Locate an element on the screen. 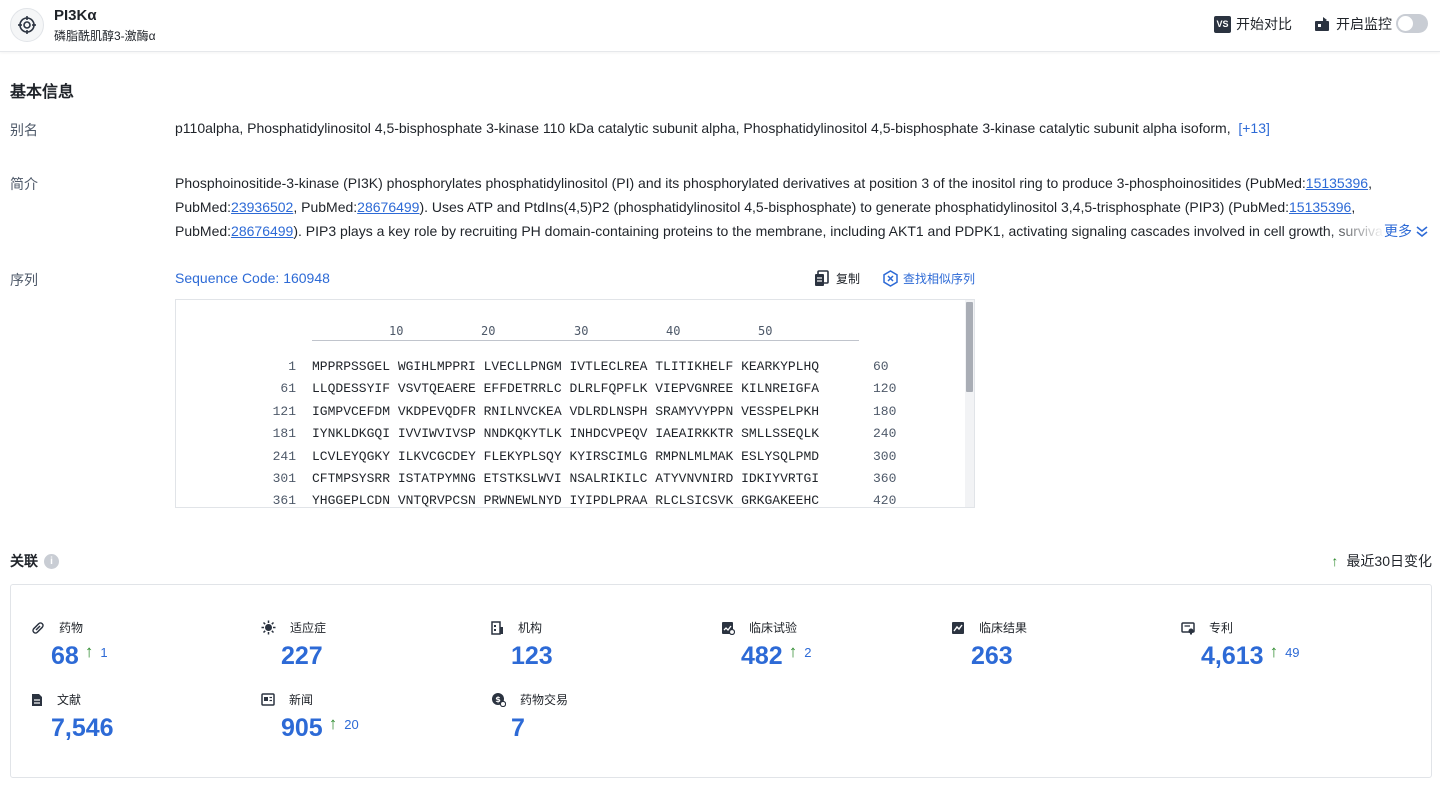  stat-count: 905 is located at coordinates (302, 728).